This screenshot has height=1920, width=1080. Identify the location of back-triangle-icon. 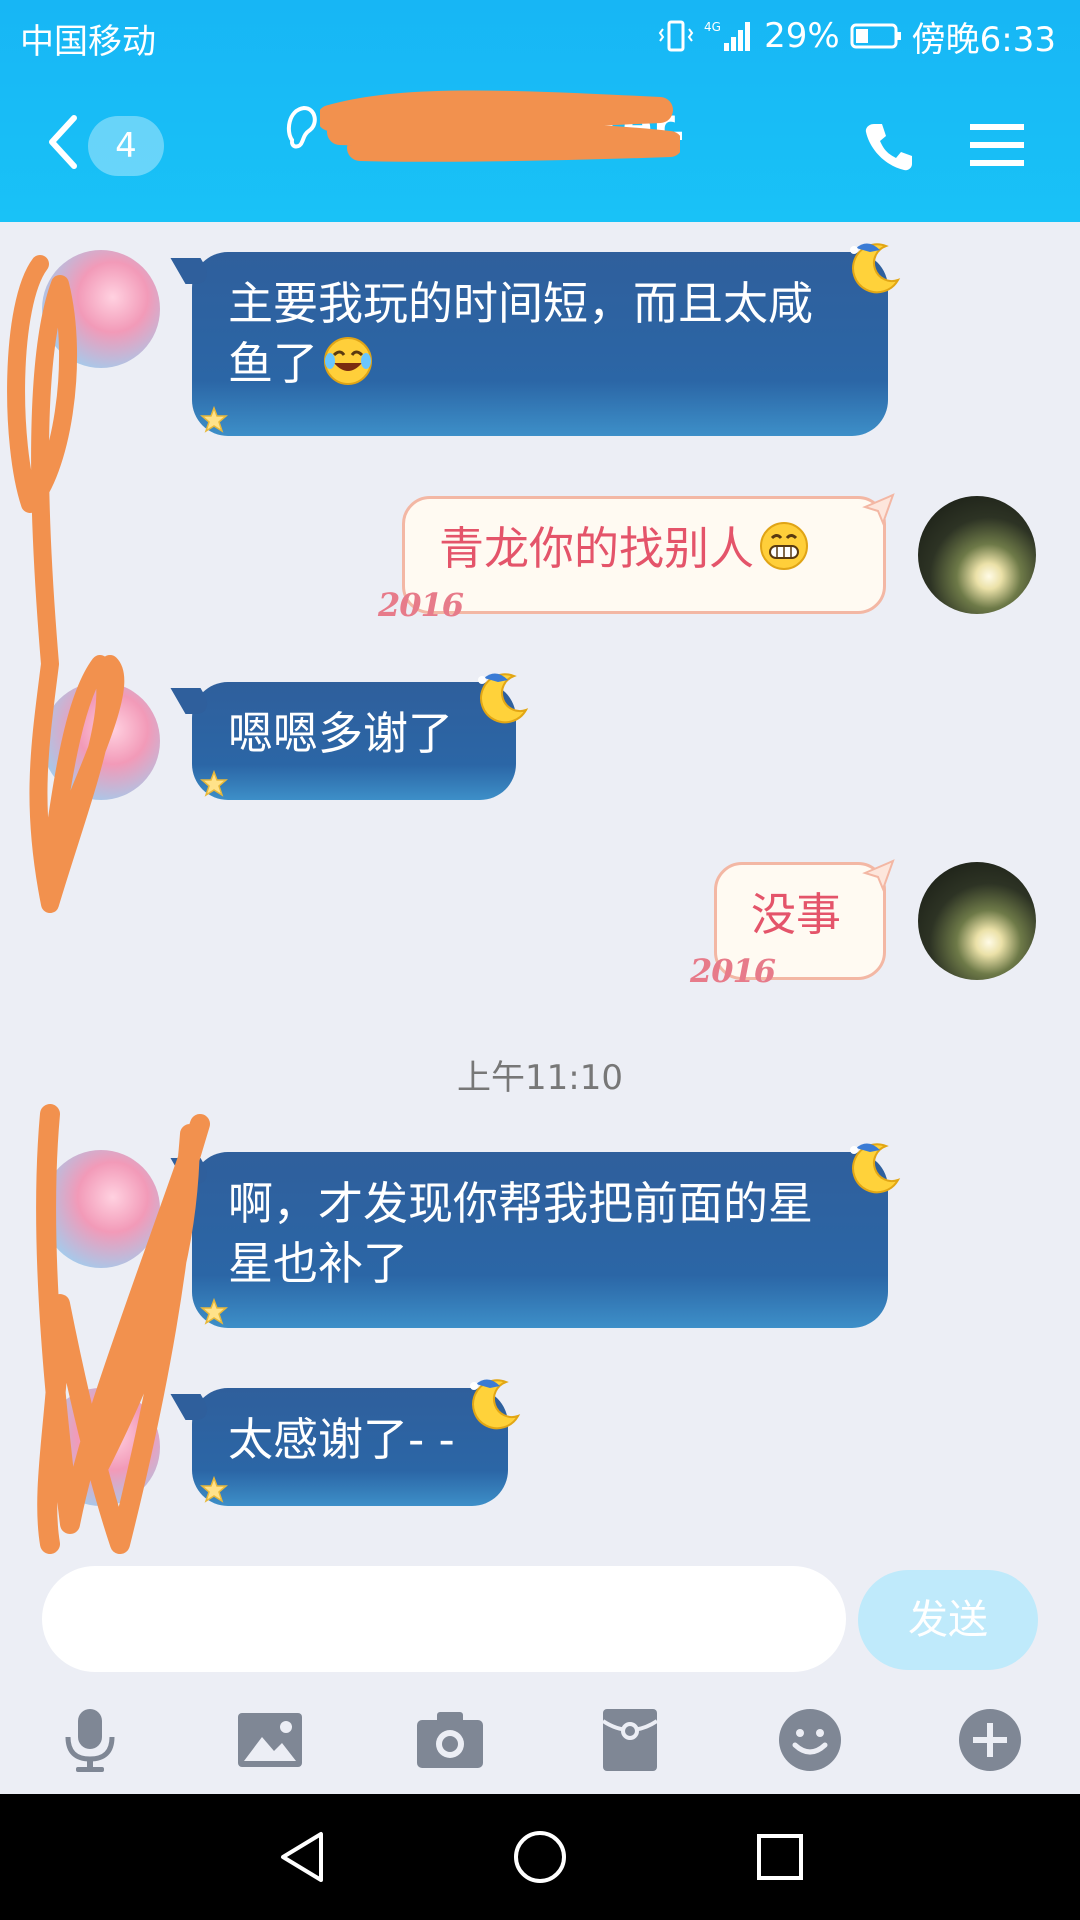
(302, 1857).